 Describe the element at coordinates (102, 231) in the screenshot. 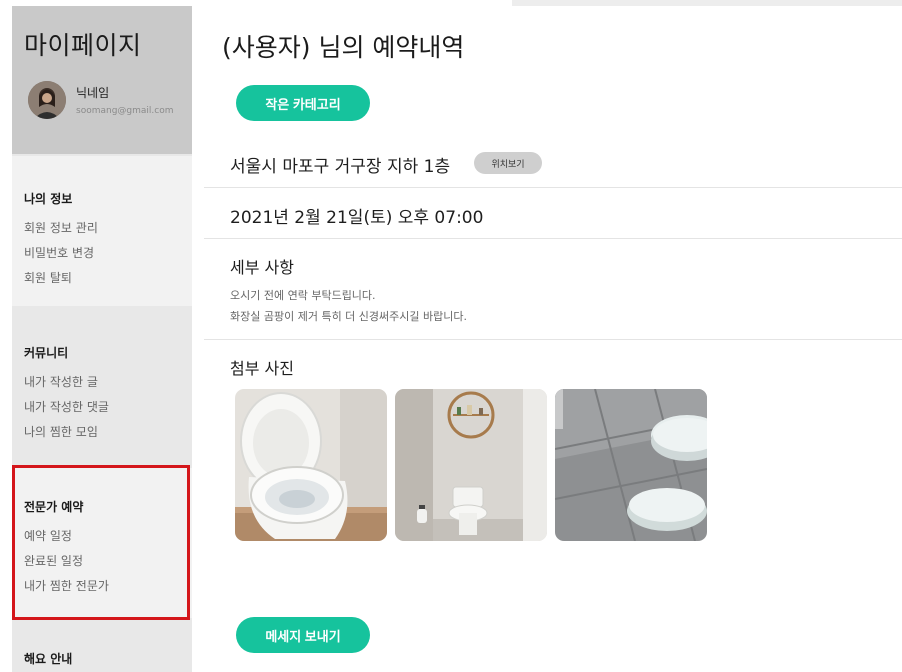

I see `sidebar-section-my-info: 나의 정보 회원 정보 관리 비밀번호 변경 회원 탈퇴` at that location.